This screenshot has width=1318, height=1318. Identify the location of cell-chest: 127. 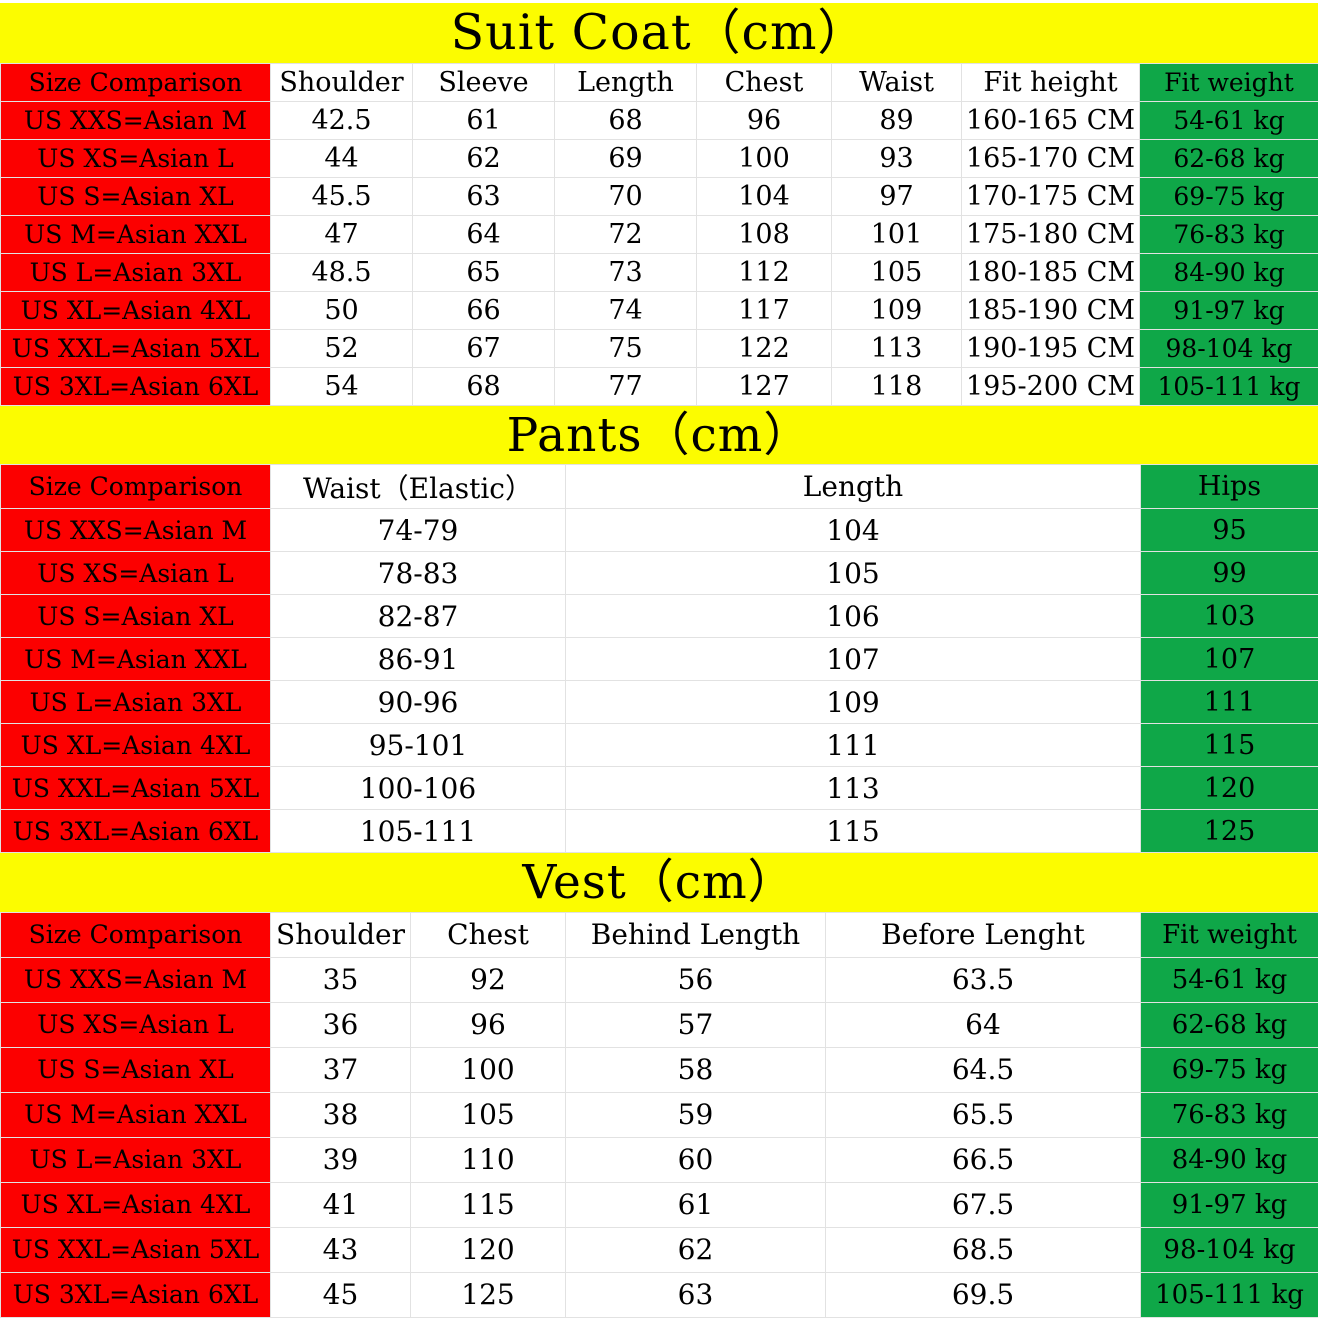
(764, 386).